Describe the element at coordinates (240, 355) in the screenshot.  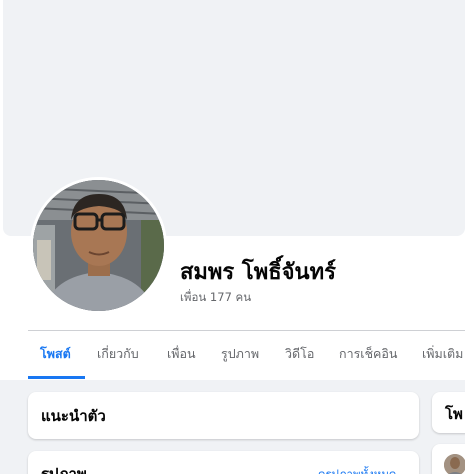
I see `tab-photos: รูปภาพ` at that location.